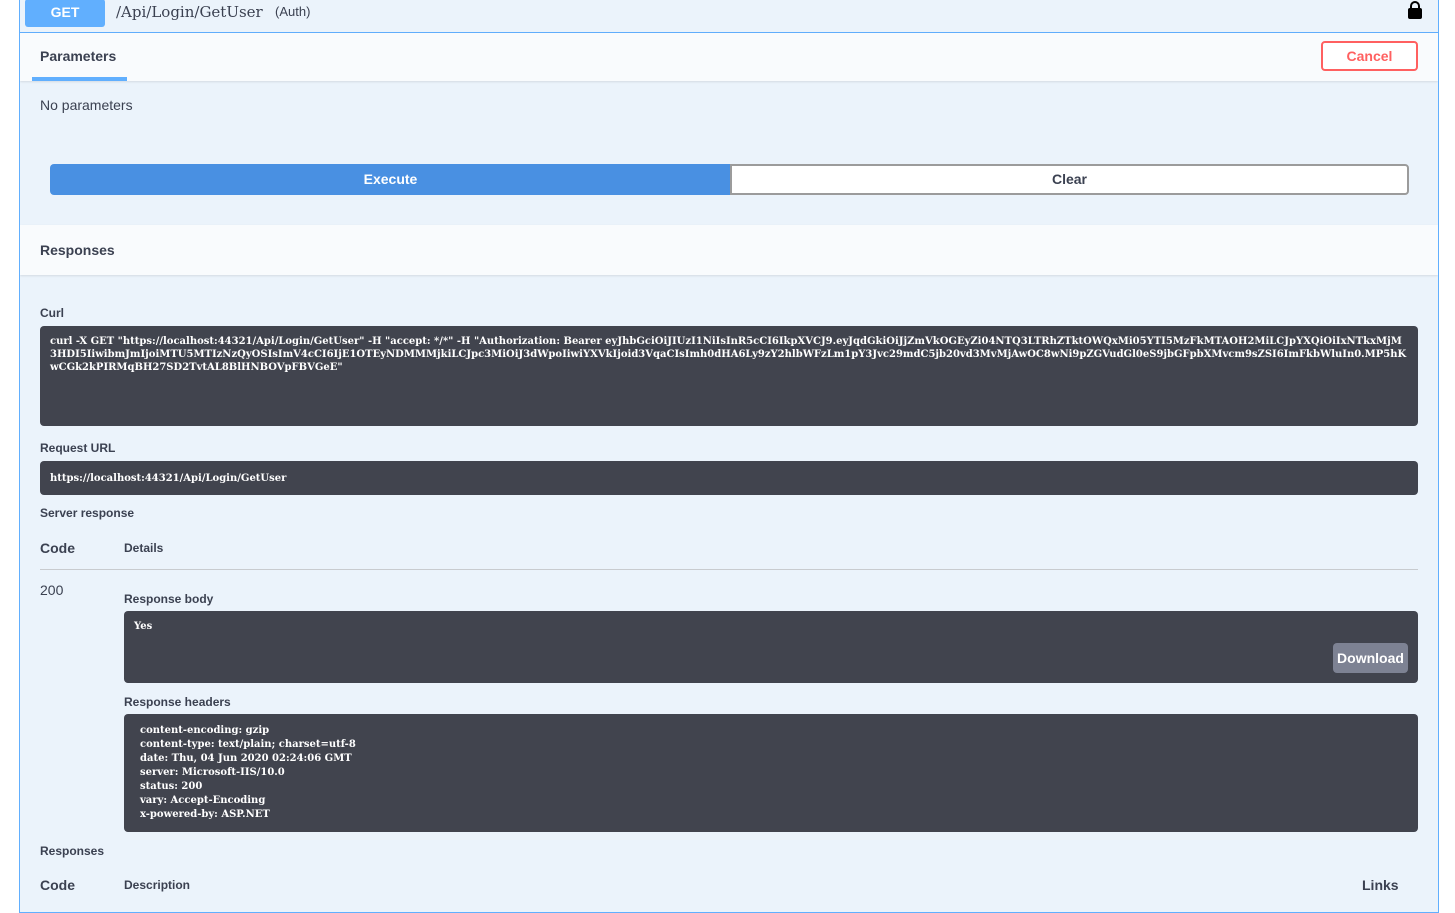  What do you see at coordinates (52, 313) in the screenshot?
I see `curl-label: Curl` at bounding box center [52, 313].